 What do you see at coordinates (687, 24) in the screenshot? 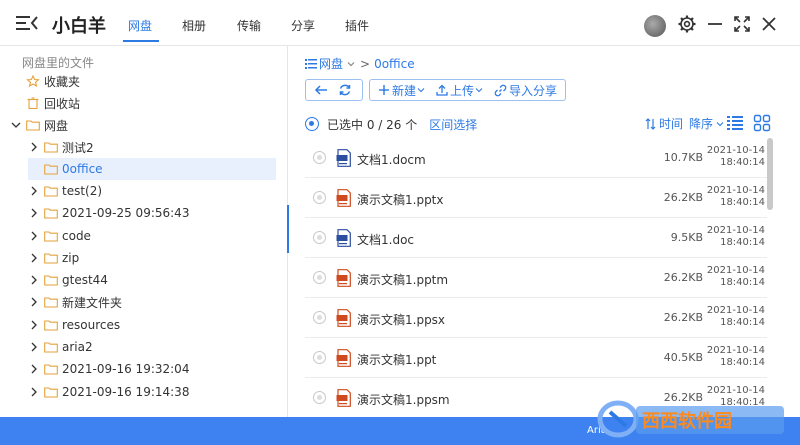
I see `gear-icon` at bounding box center [687, 24].